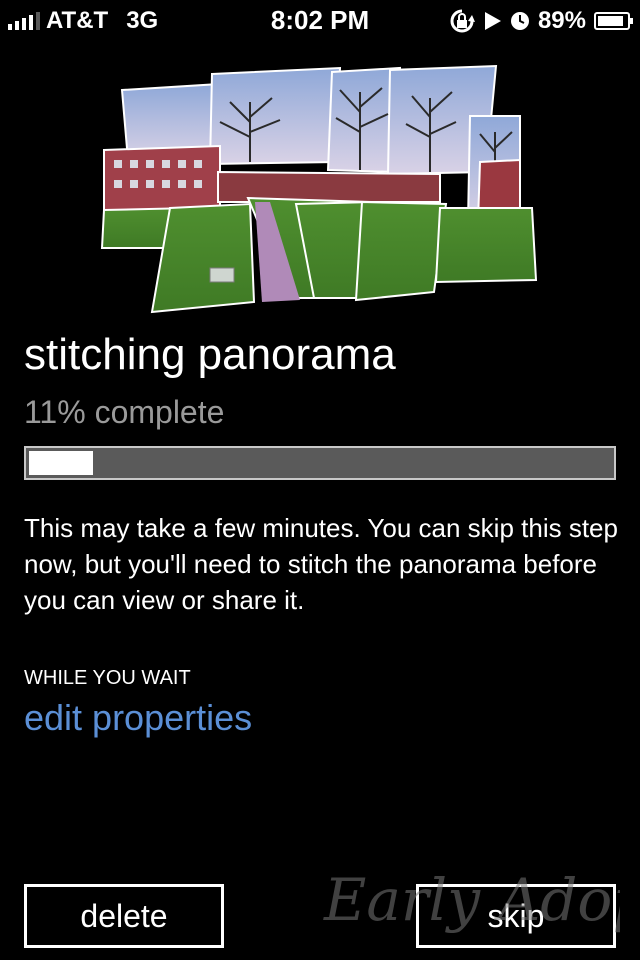  I want to click on clock-icon, so click(519, 21).